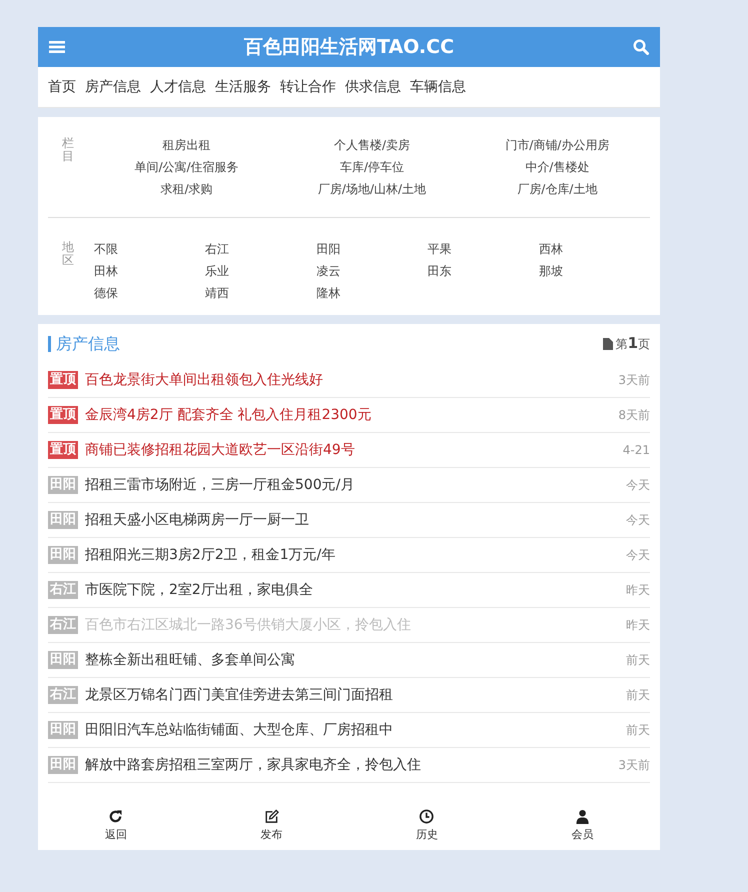 The height and width of the screenshot is (892, 748). I want to click on nav-link: 车辆信息, so click(438, 87).